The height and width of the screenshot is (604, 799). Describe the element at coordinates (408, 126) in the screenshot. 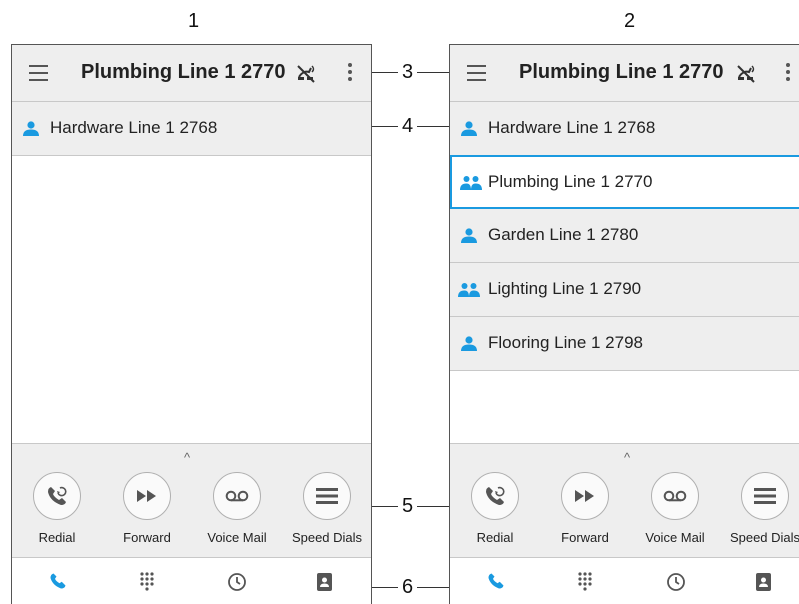

I see `callout-number-4: 4` at that location.